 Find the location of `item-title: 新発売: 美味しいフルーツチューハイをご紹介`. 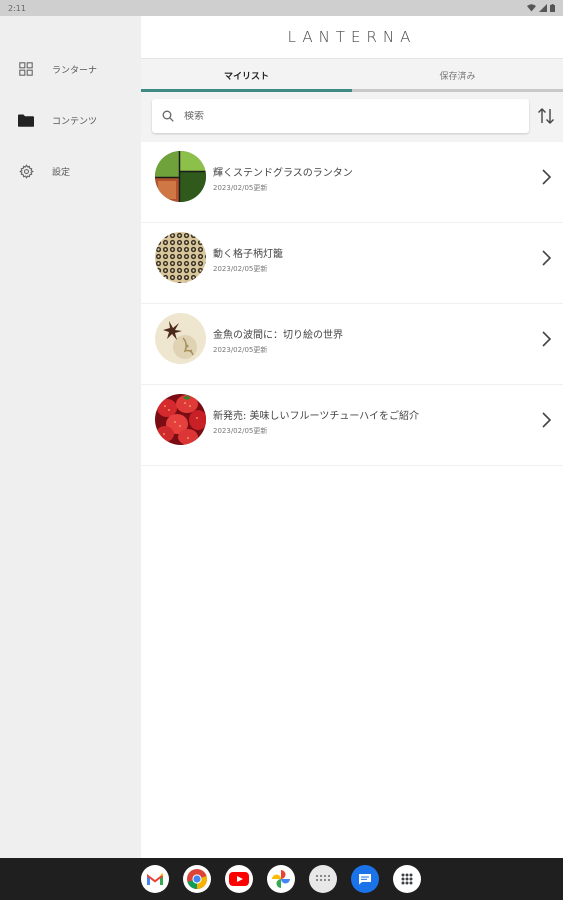

item-title: 新発売: 美味しいフルーツチューハイをご紹介 is located at coordinates (316, 416).